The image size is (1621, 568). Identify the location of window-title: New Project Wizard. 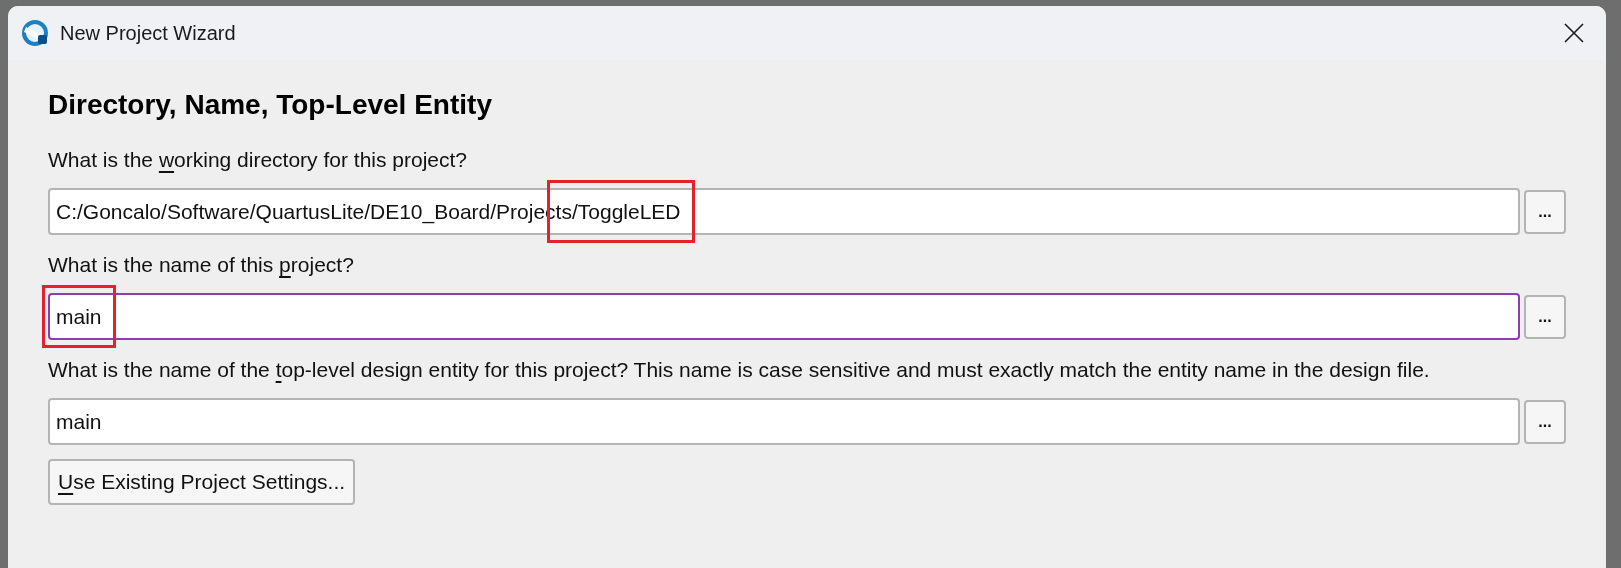
(148, 33).